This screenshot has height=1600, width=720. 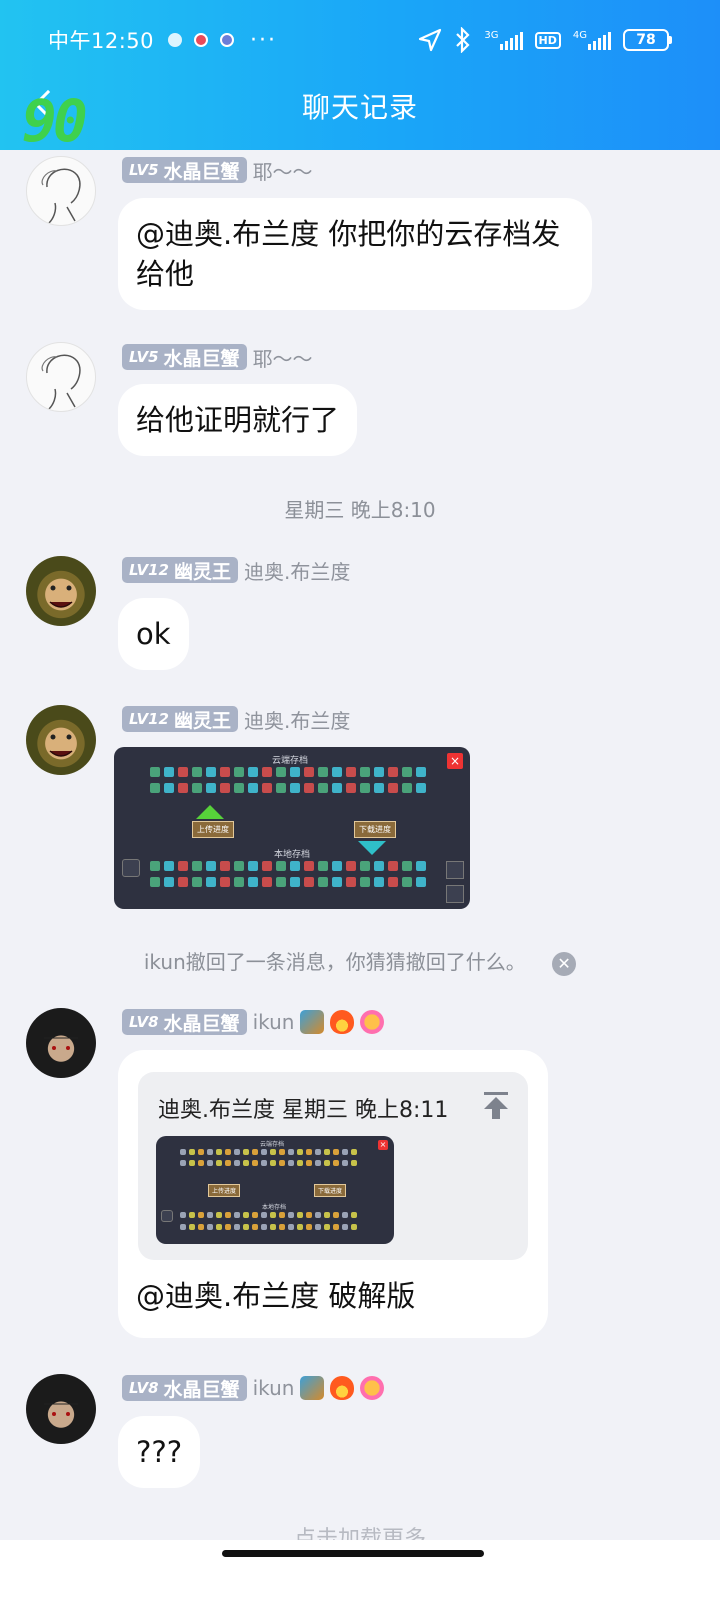 What do you see at coordinates (184, 1388) in the screenshot?
I see `level-badge: LV8 水晶巨蟹` at bounding box center [184, 1388].